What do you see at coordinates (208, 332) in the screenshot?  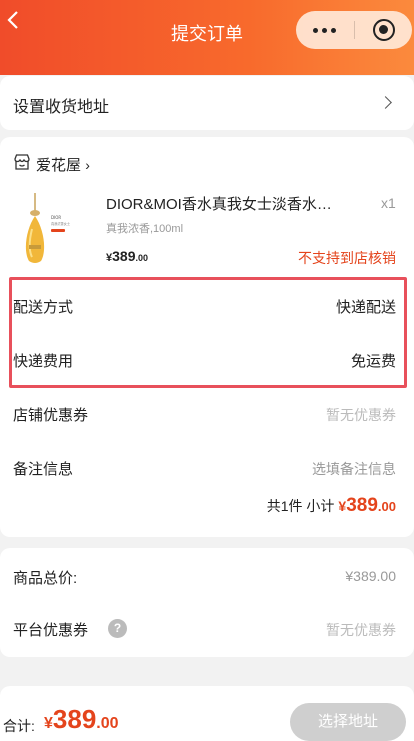 I see `delivery-highlight-box` at bounding box center [208, 332].